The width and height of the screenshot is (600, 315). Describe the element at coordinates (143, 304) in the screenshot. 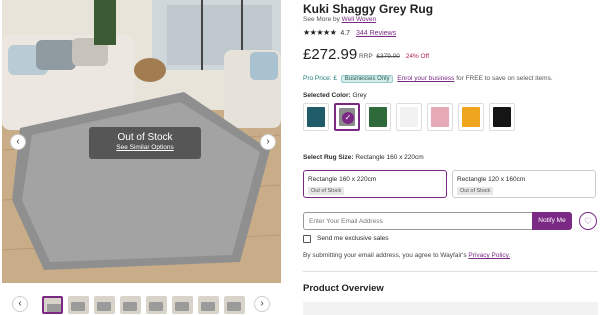

I see `thumbnail-strip: ‹ ›` at that location.